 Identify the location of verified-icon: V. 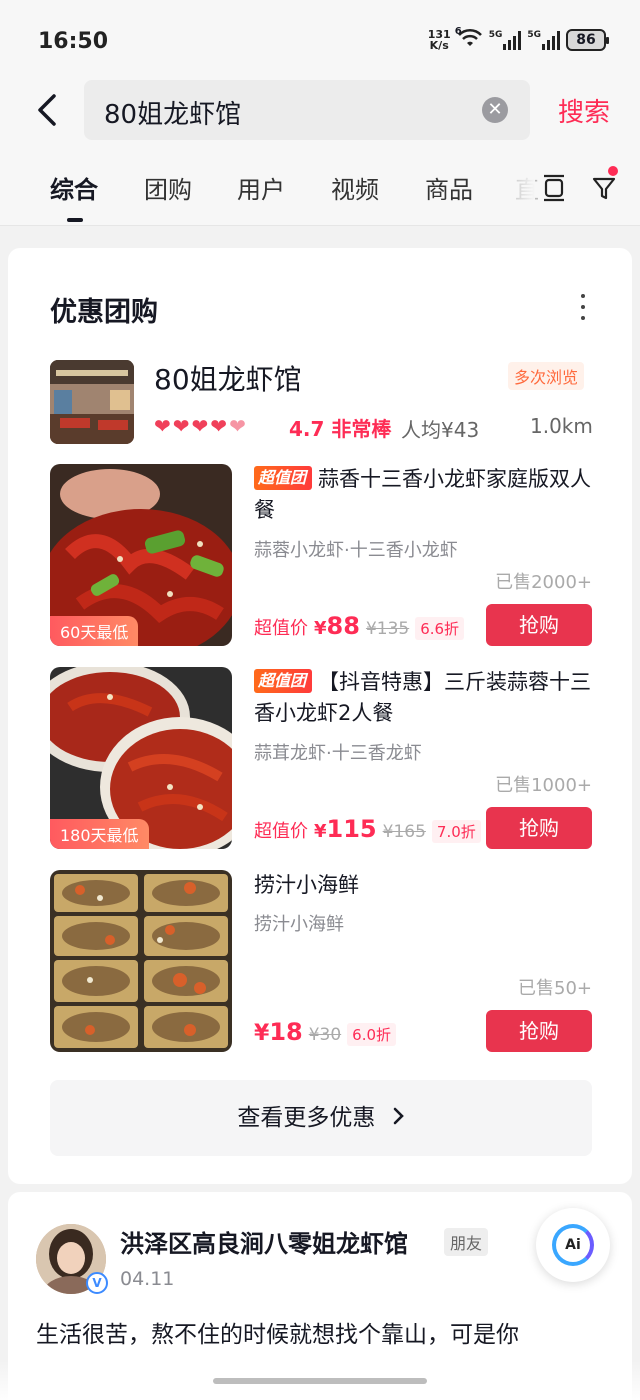
(97, 1283).